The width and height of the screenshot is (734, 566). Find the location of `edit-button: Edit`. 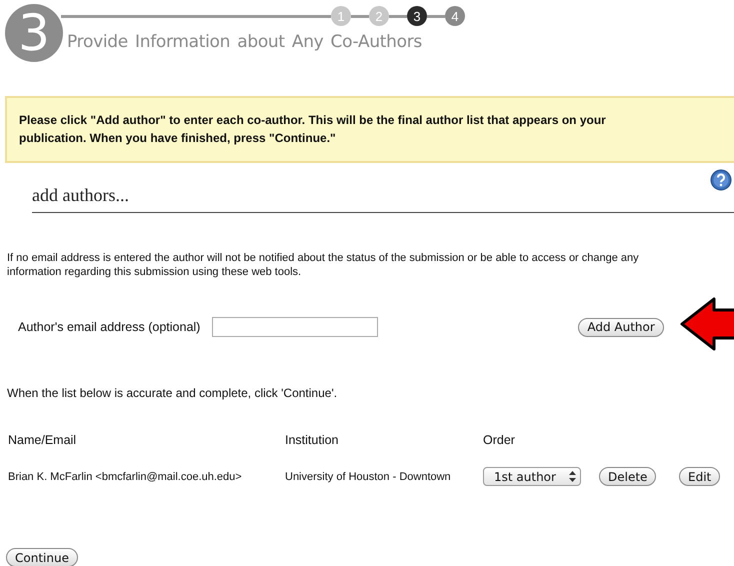

edit-button: Edit is located at coordinates (699, 476).